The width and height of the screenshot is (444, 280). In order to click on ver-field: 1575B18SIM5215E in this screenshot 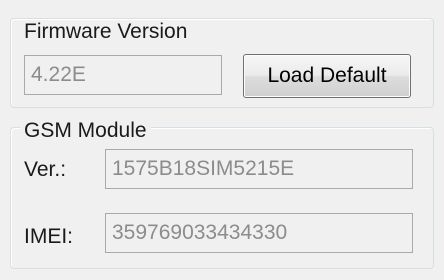, I will do `click(259, 169)`.